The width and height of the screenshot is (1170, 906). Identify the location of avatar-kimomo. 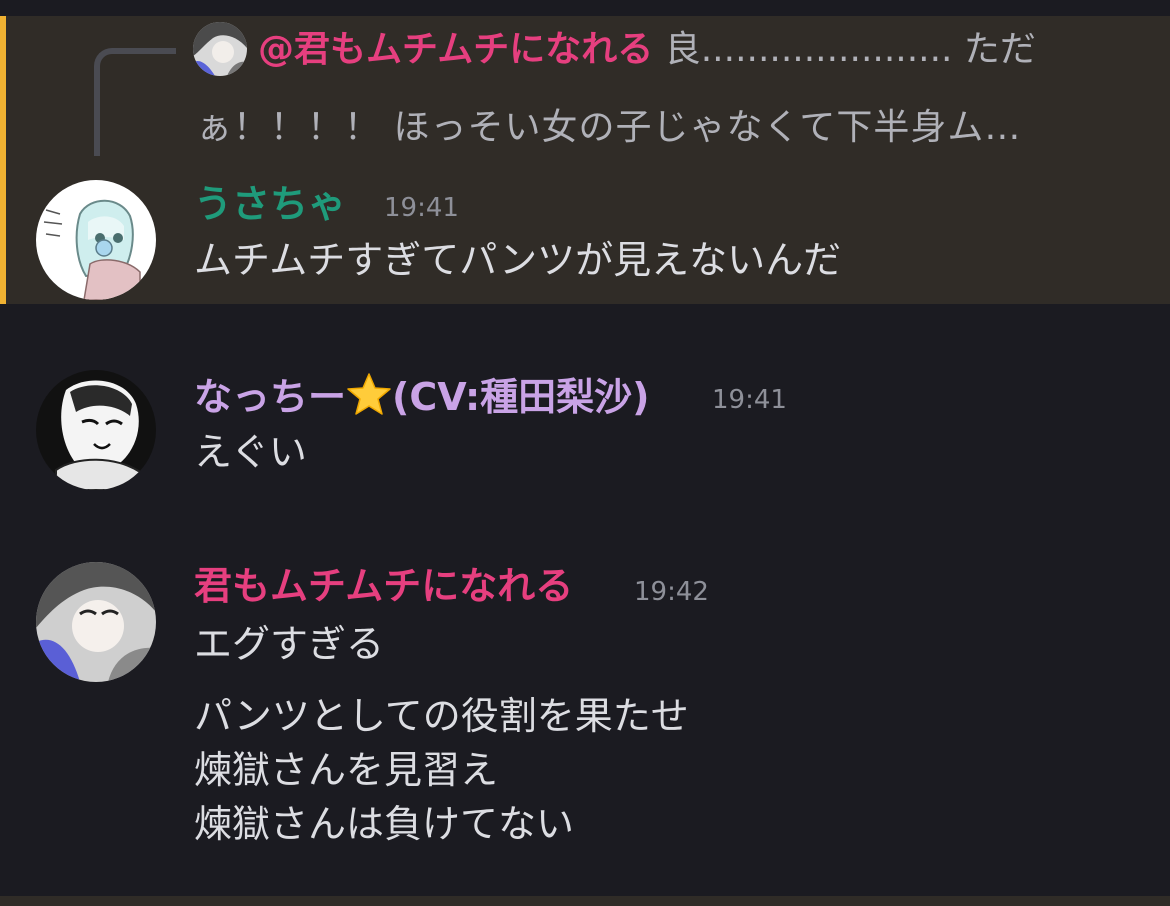
(96, 622).